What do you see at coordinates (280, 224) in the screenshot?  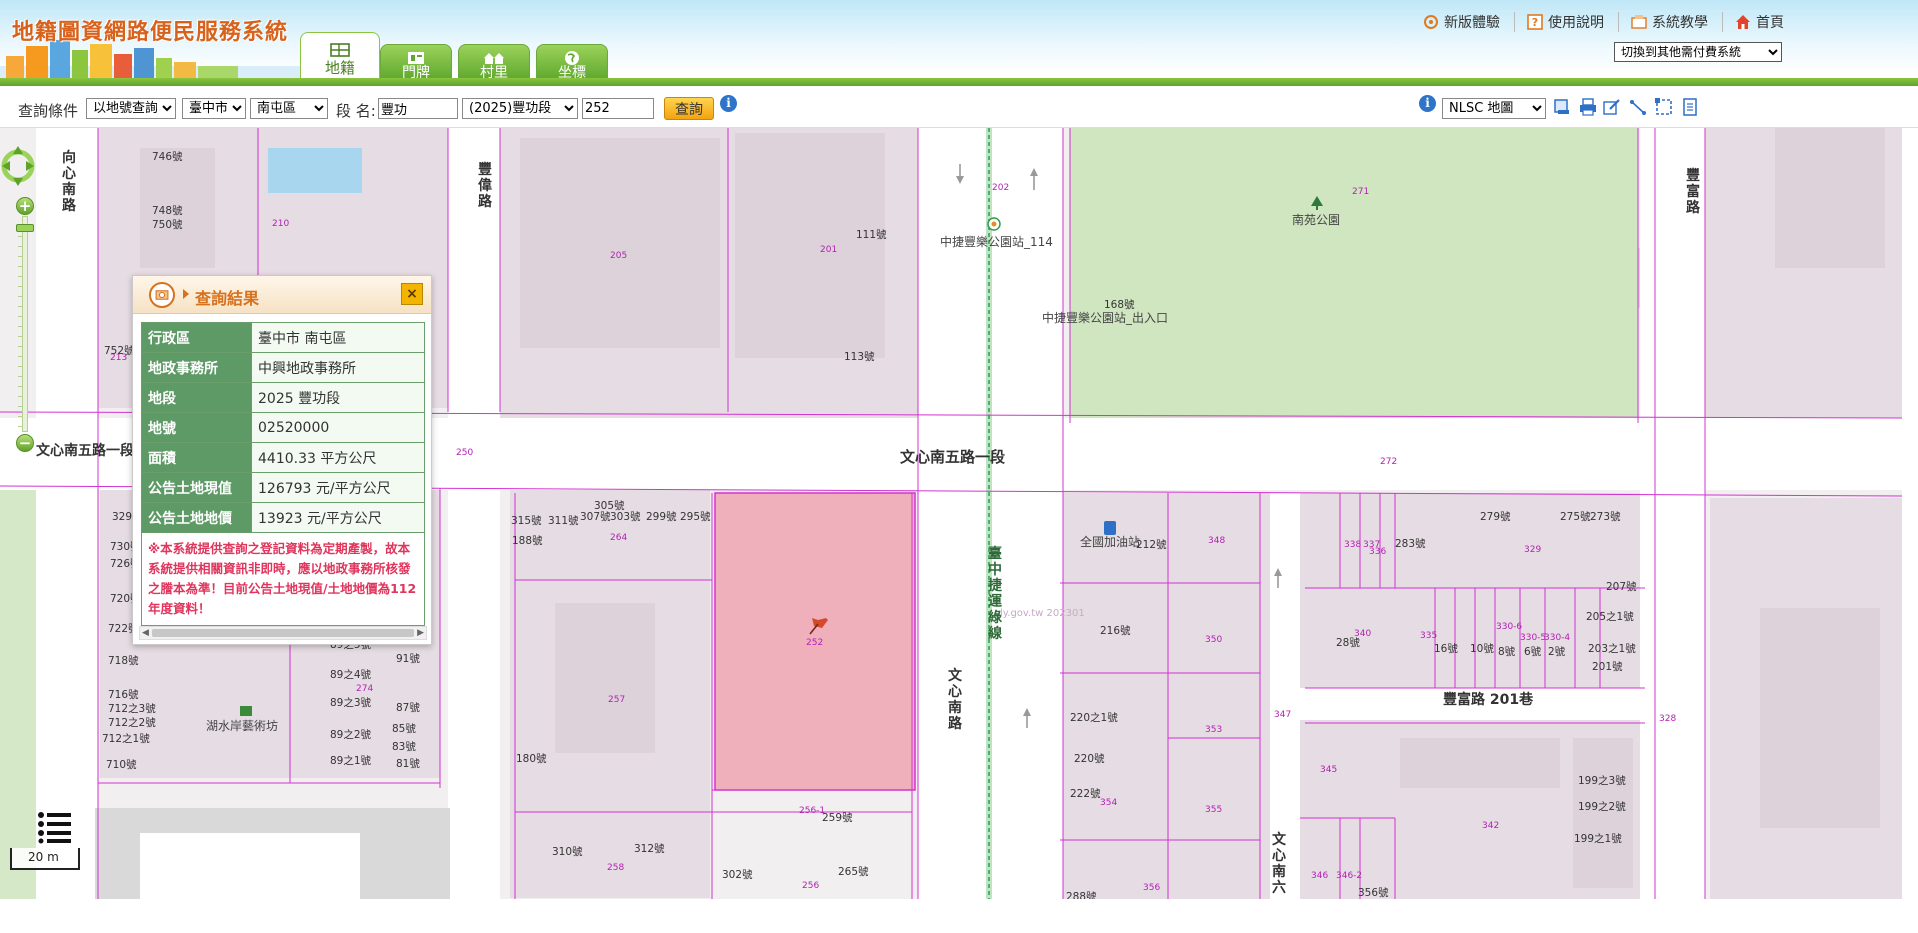 I see `parcel-label: 210` at bounding box center [280, 224].